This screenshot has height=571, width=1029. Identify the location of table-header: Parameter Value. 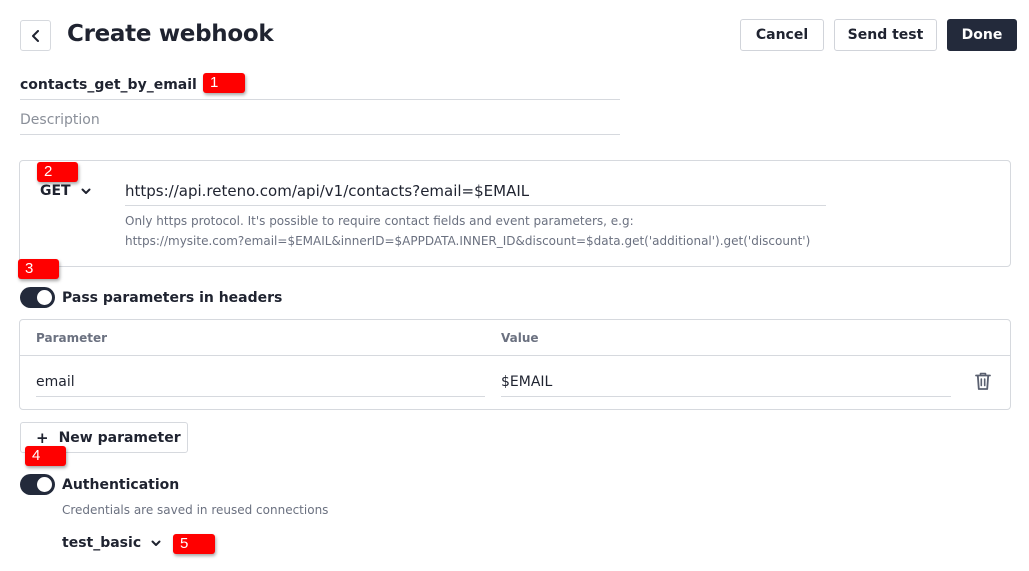
(515, 338).